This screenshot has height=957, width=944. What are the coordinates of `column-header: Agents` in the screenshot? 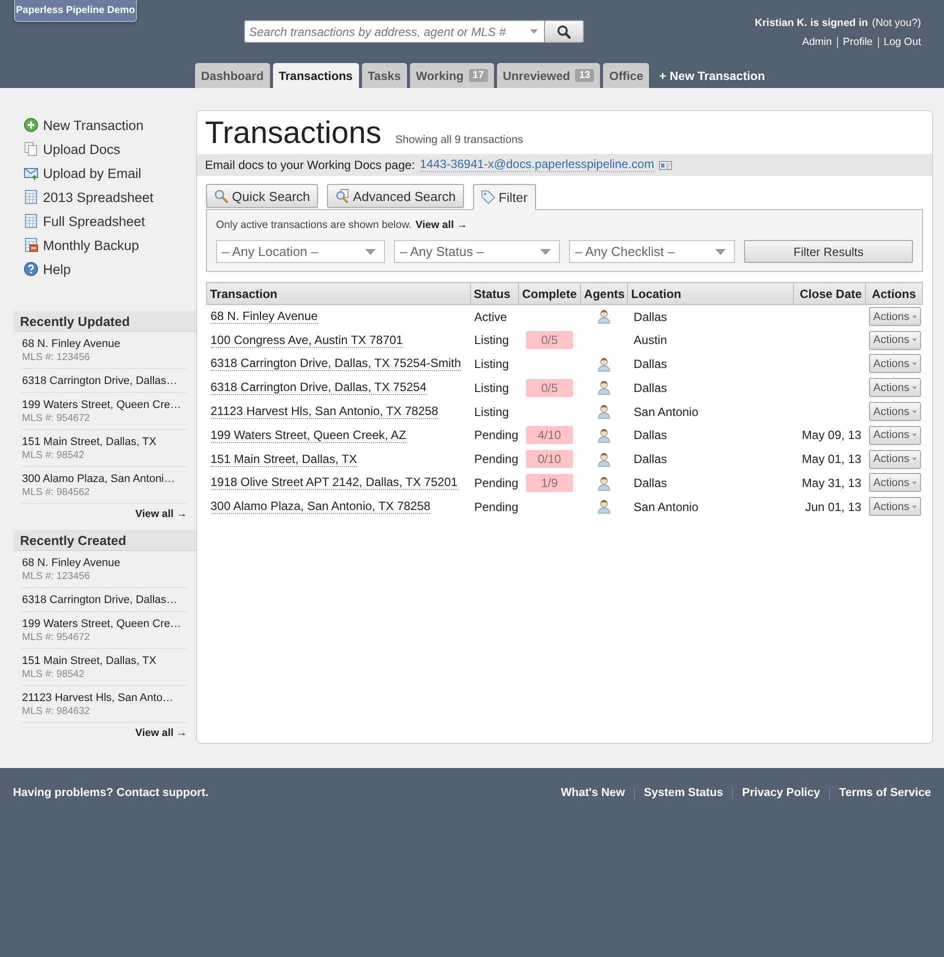 It's located at (604, 293).